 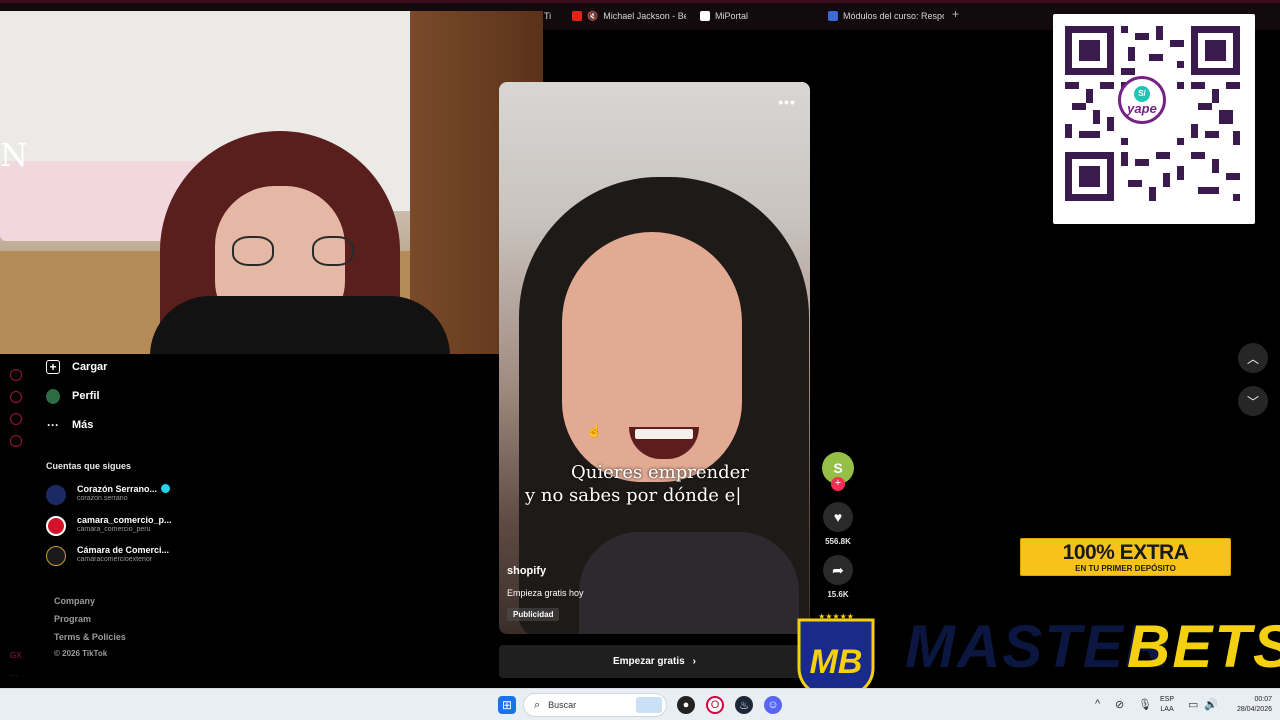 I want to click on nav-label: Perfil, so click(x=86, y=396).